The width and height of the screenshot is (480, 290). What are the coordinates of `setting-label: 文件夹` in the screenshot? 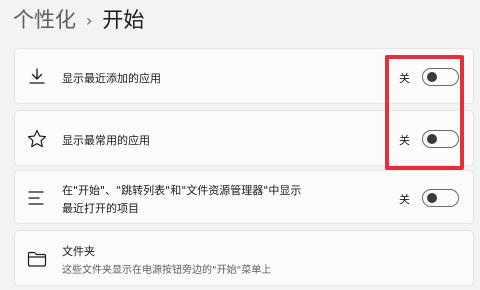 It's located at (78, 251).